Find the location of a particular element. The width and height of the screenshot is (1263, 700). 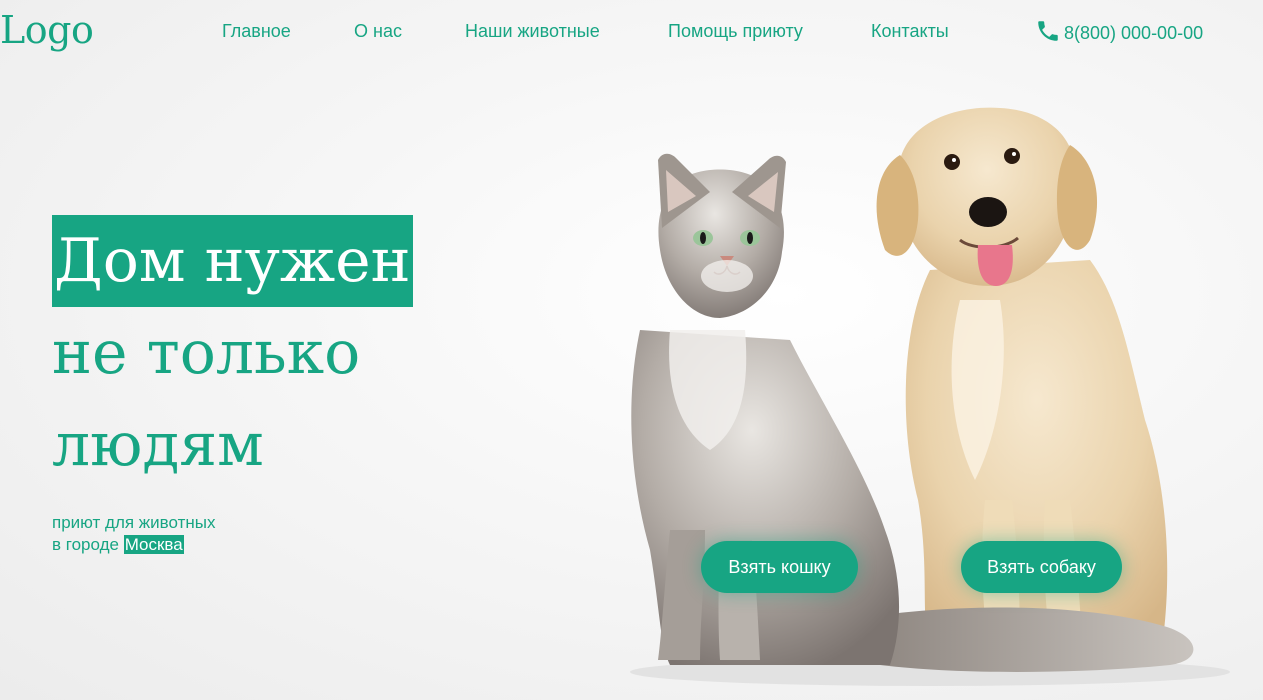

hero-subtitle: приют для животных в городе Москва is located at coordinates (134, 534).